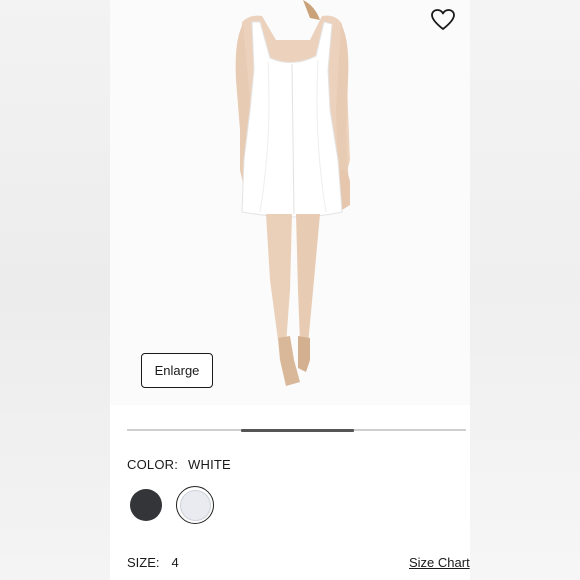 This screenshot has width=580, height=580. Describe the element at coordinates (143, 562) in the screenshot. I see `size-label: SIZE:` at that location.